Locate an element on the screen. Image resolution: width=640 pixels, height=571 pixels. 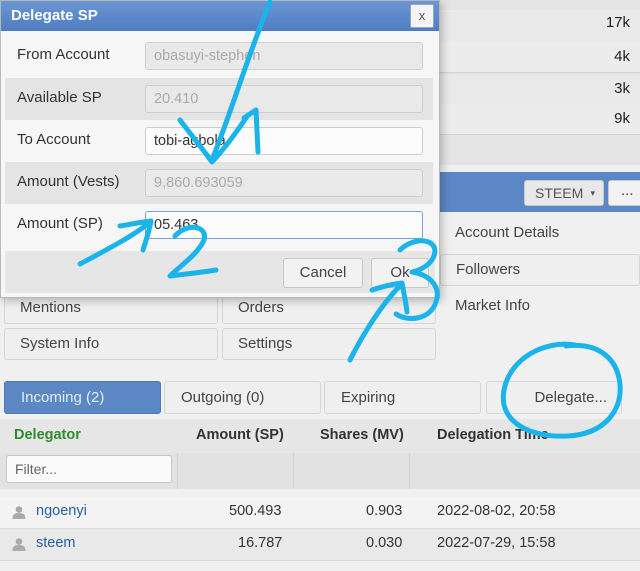
column-header-time: Delegation Time is located at coordinates (493, 435).